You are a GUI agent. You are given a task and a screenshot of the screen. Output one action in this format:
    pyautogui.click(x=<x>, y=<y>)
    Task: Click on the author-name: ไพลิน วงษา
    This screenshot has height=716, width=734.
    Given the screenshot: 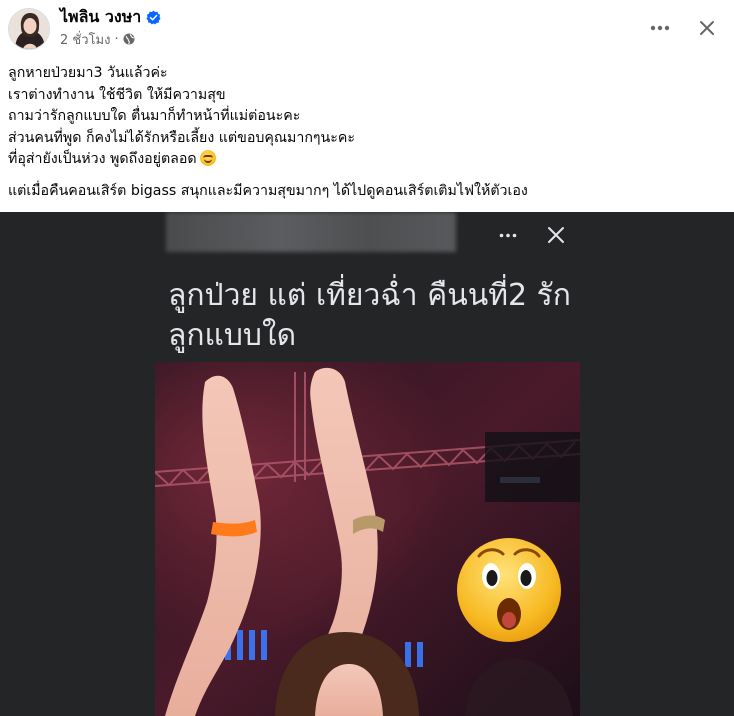 What is the action you would take?
    pyautogui.click(x=100, y=17)
    